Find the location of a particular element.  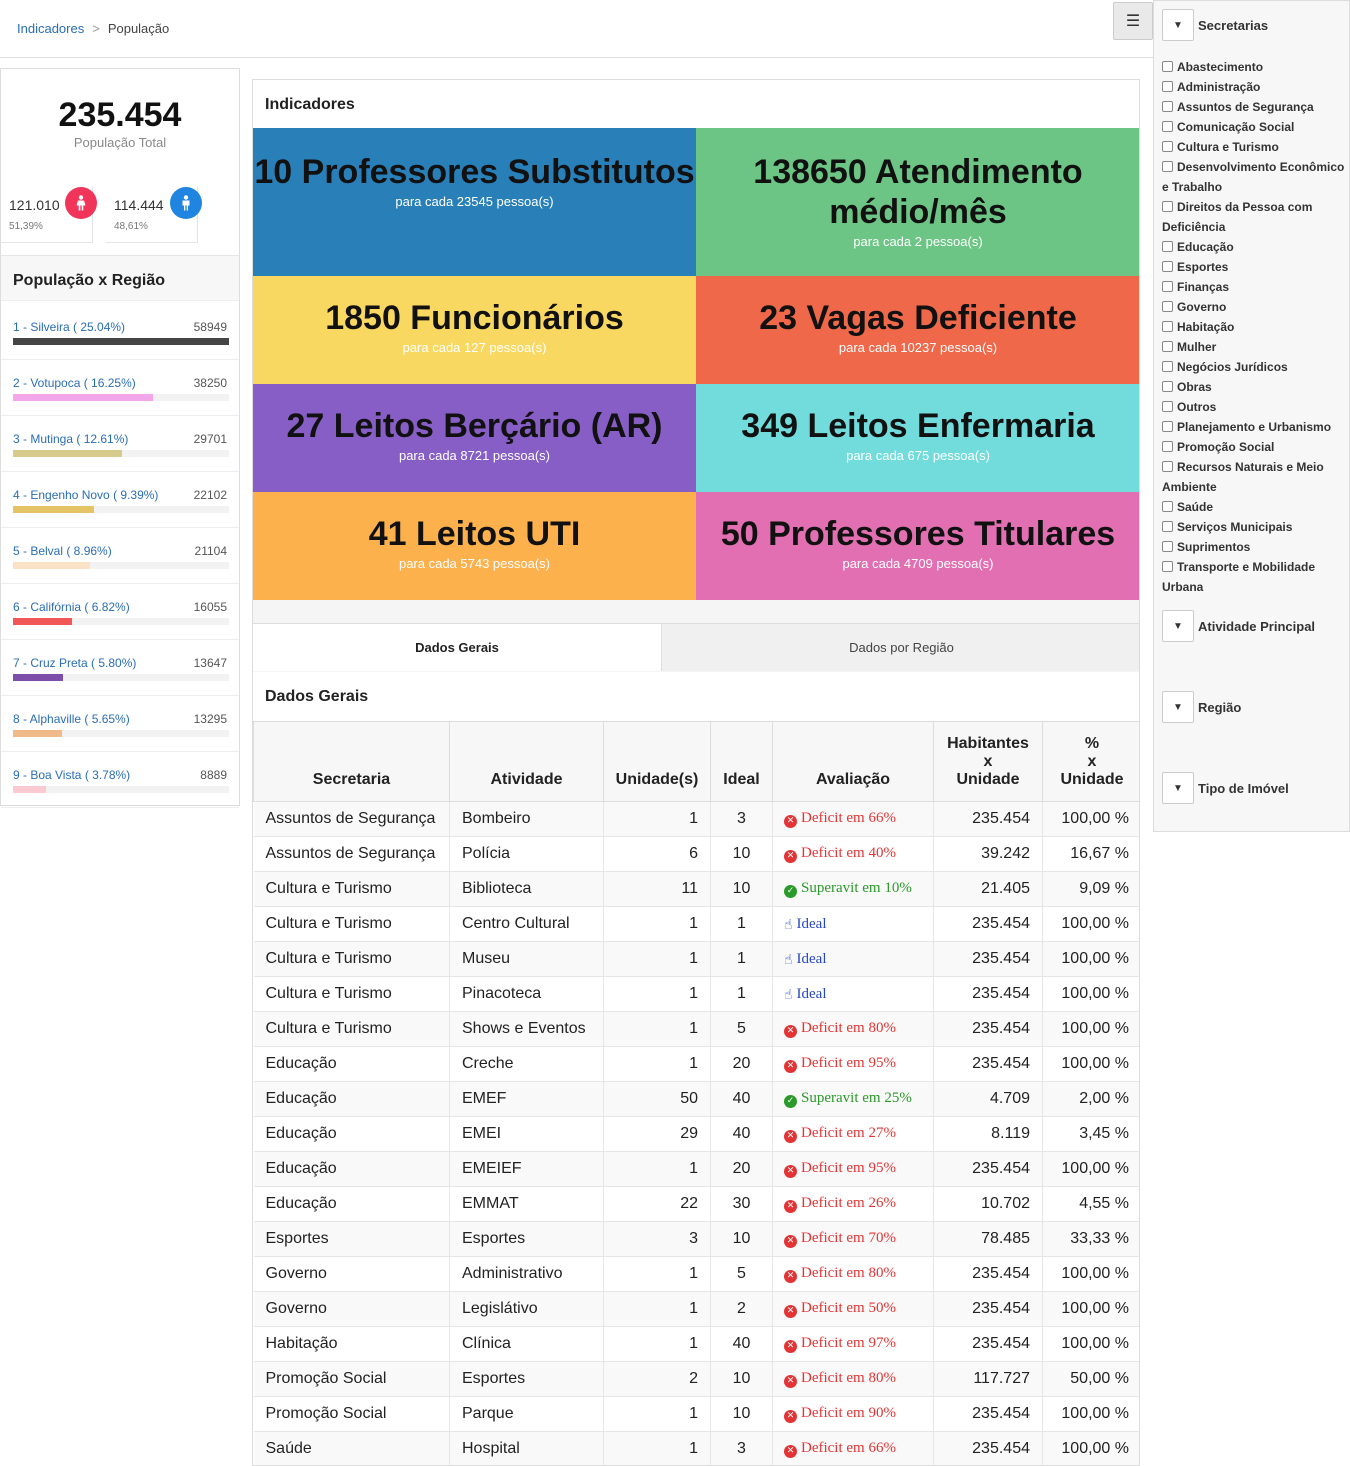

region-name: 4 - Engenho Novo ( 9.39%) is located at coordinates (85, 495).